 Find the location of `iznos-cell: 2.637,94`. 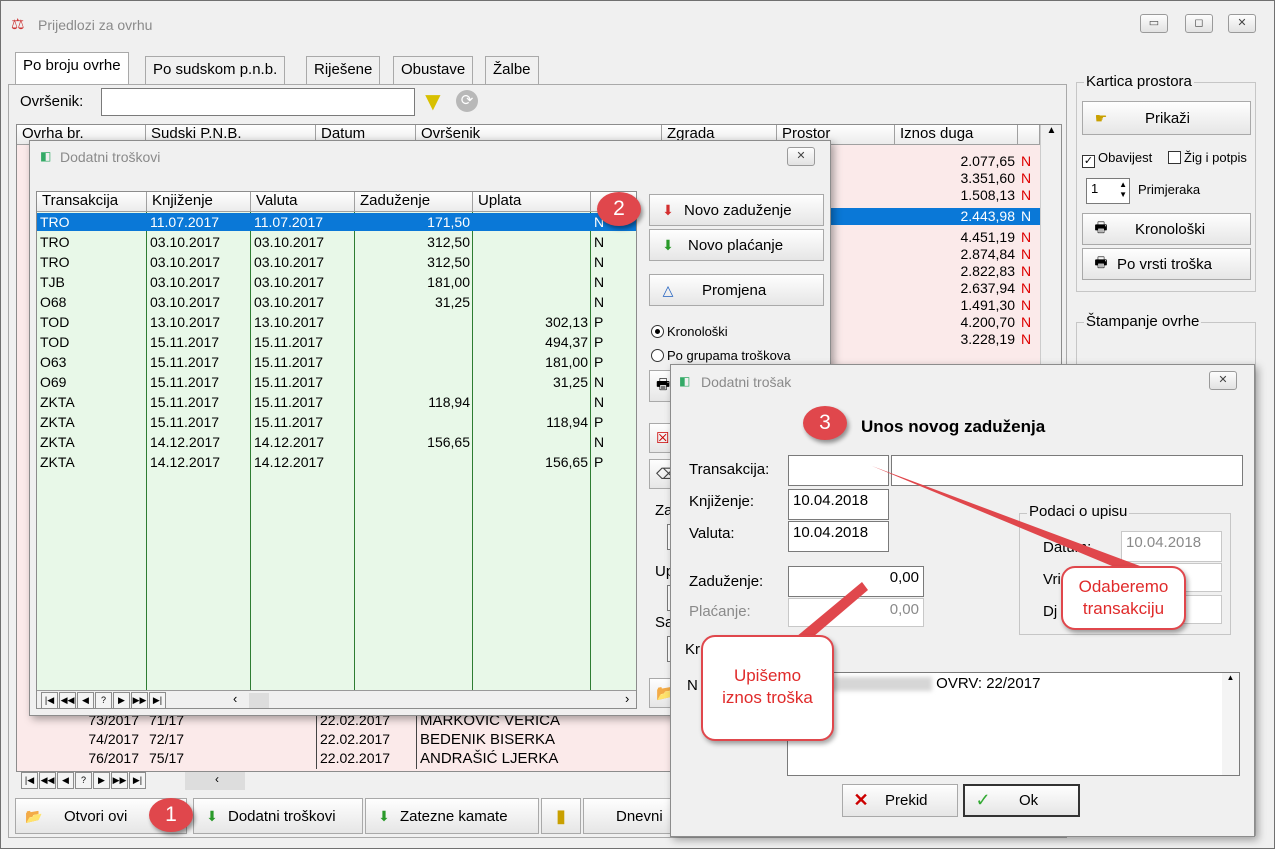

iznos-cell: 2.637,94 is located at coordinates (988, 288).